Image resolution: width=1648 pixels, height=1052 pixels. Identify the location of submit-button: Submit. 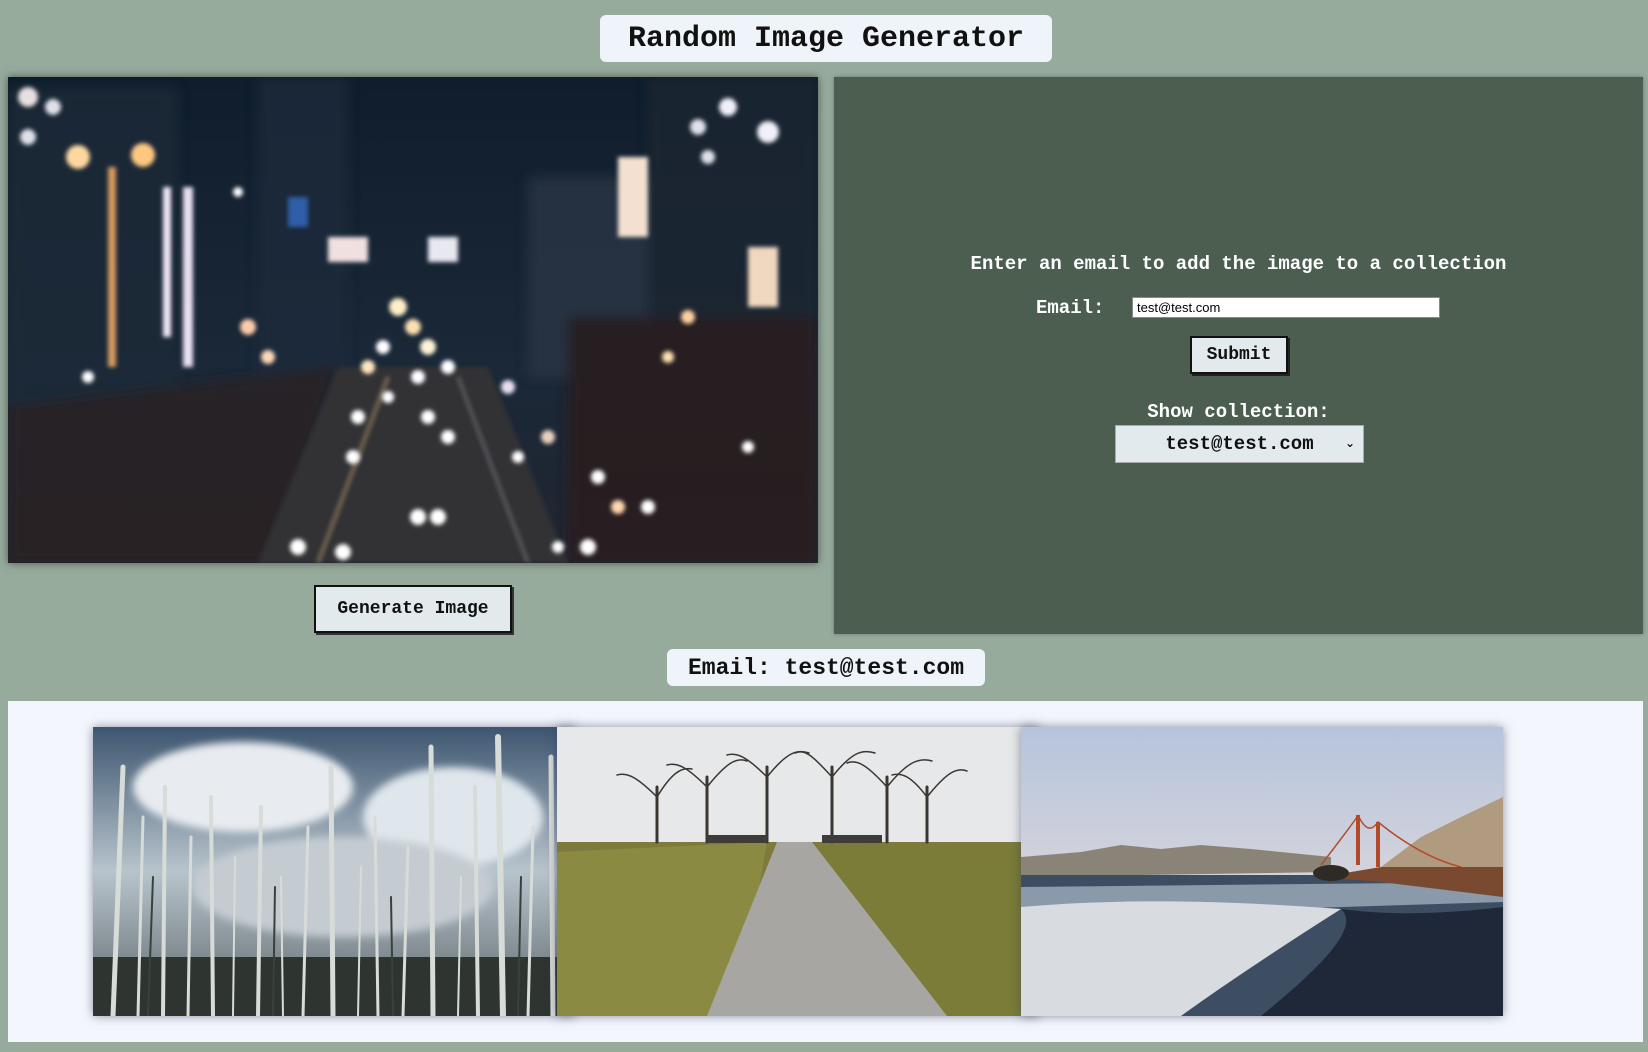
(1239, 355).